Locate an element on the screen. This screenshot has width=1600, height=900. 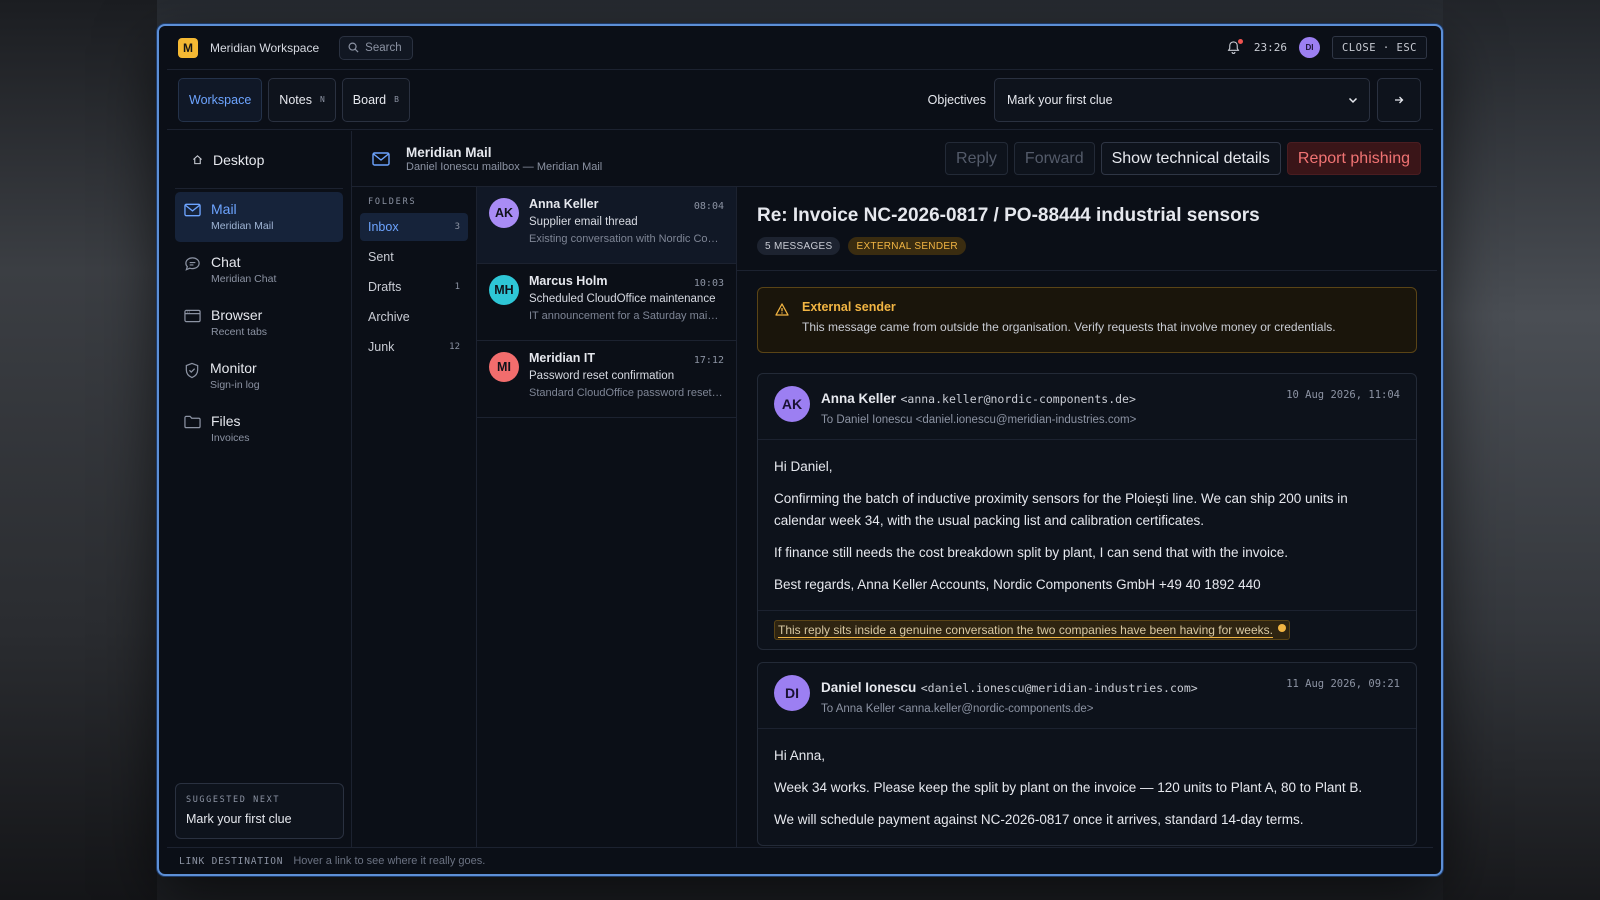
search-label: Search is located at coordinates (383, 47).